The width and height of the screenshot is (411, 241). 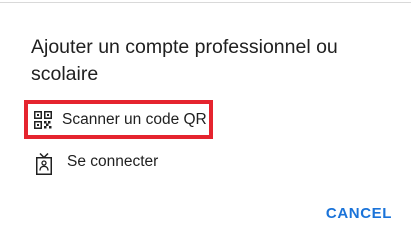 I want to click on sign-in-option: Se connecter, so click(x=97, y=163).